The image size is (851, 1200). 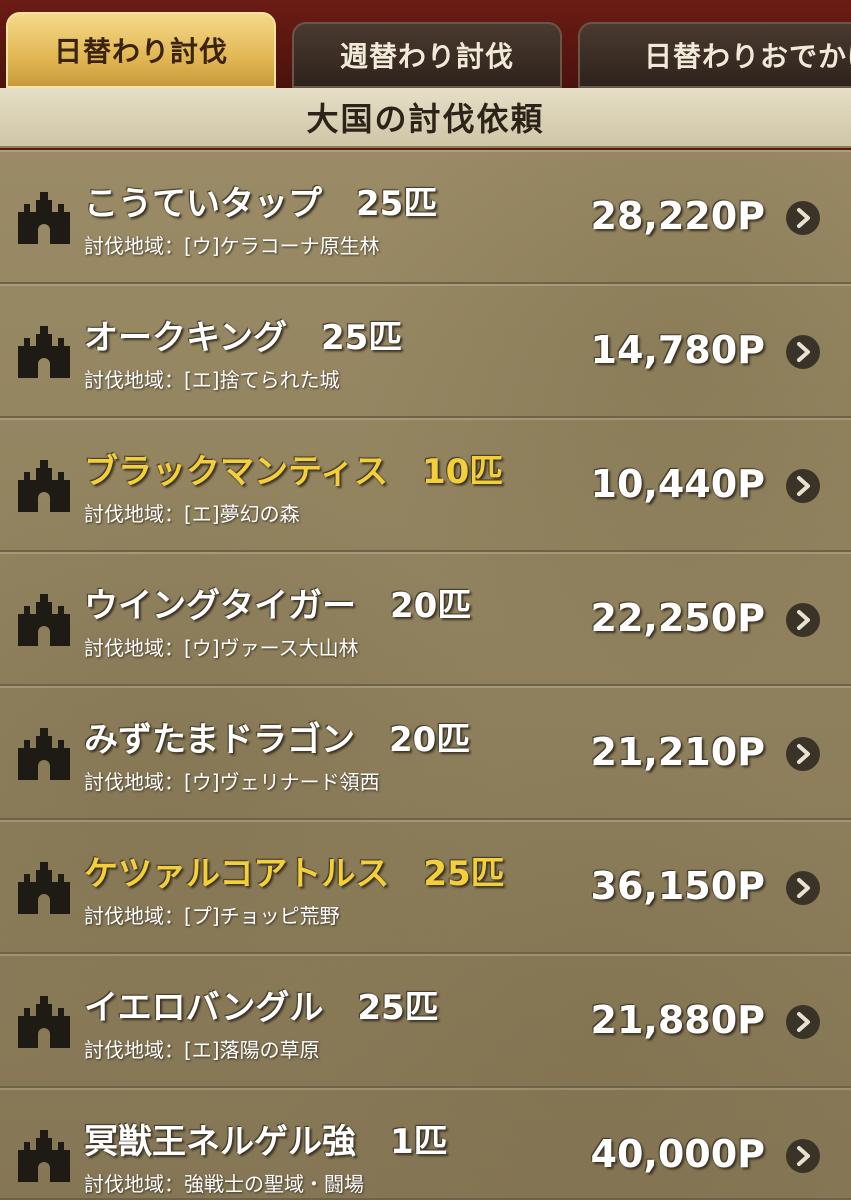 I want to click on monster-name: こうていタップ 25匹, so click(x=261, y=204).